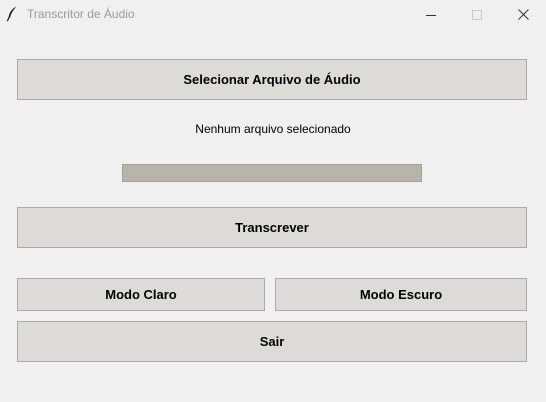  What do you see at coordinates (273, 14) in the screenshot?
I see `title-bar: Transcritor de Áudio` at bounding box center [273, 14].